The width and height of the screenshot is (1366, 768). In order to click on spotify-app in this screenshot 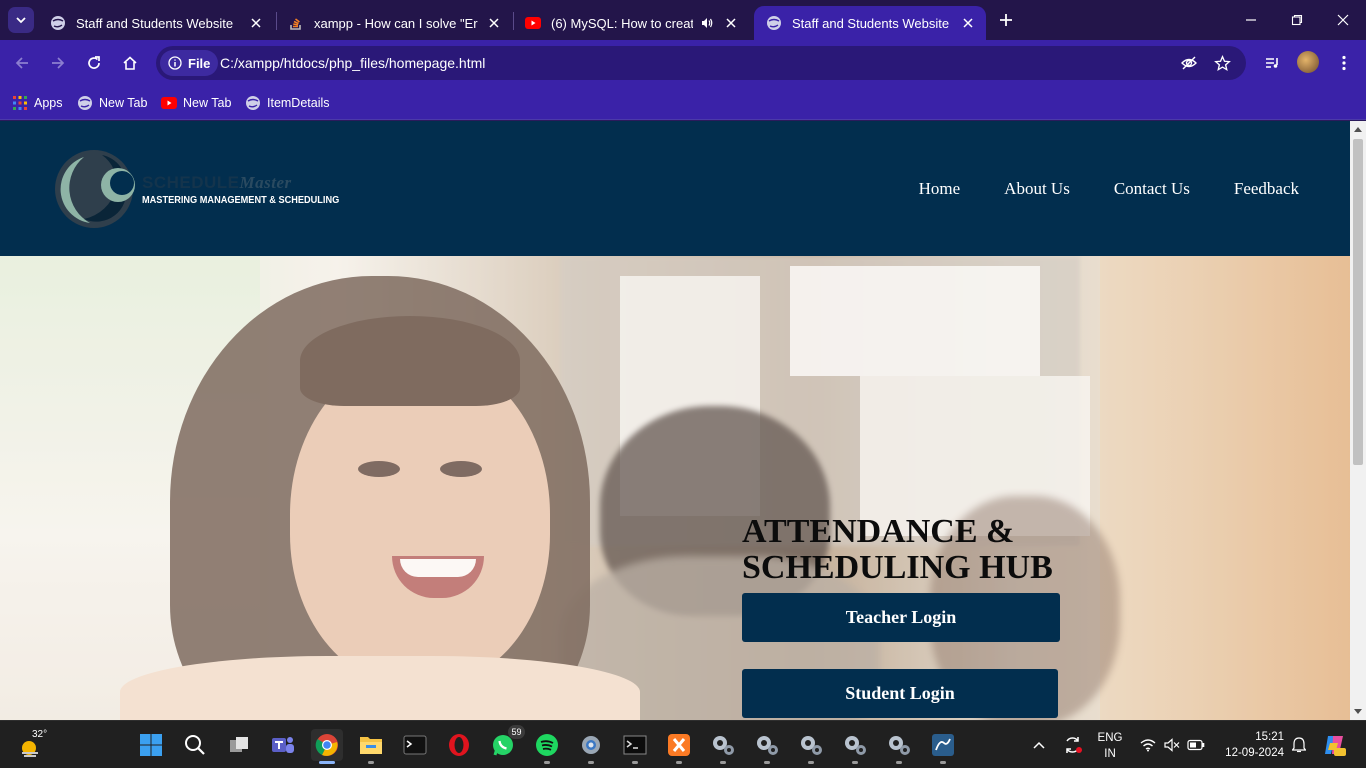, I will do `click(547, 746)`.